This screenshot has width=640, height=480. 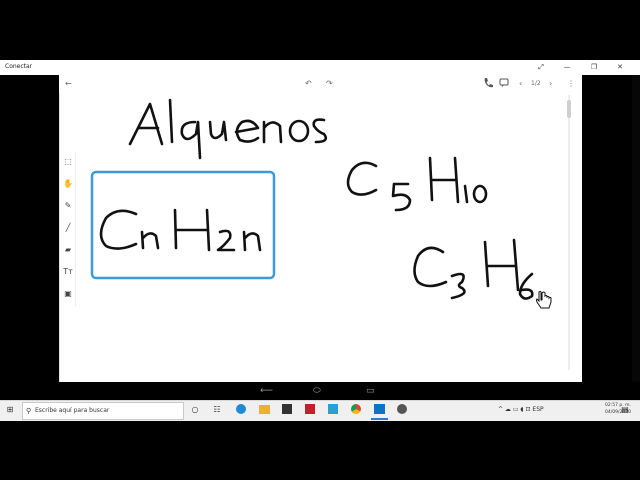 What do you see at coordinates (317, 391) in the screenshot?
I see `nav-home-icon: ⬭` at bounding box center [317, 391].